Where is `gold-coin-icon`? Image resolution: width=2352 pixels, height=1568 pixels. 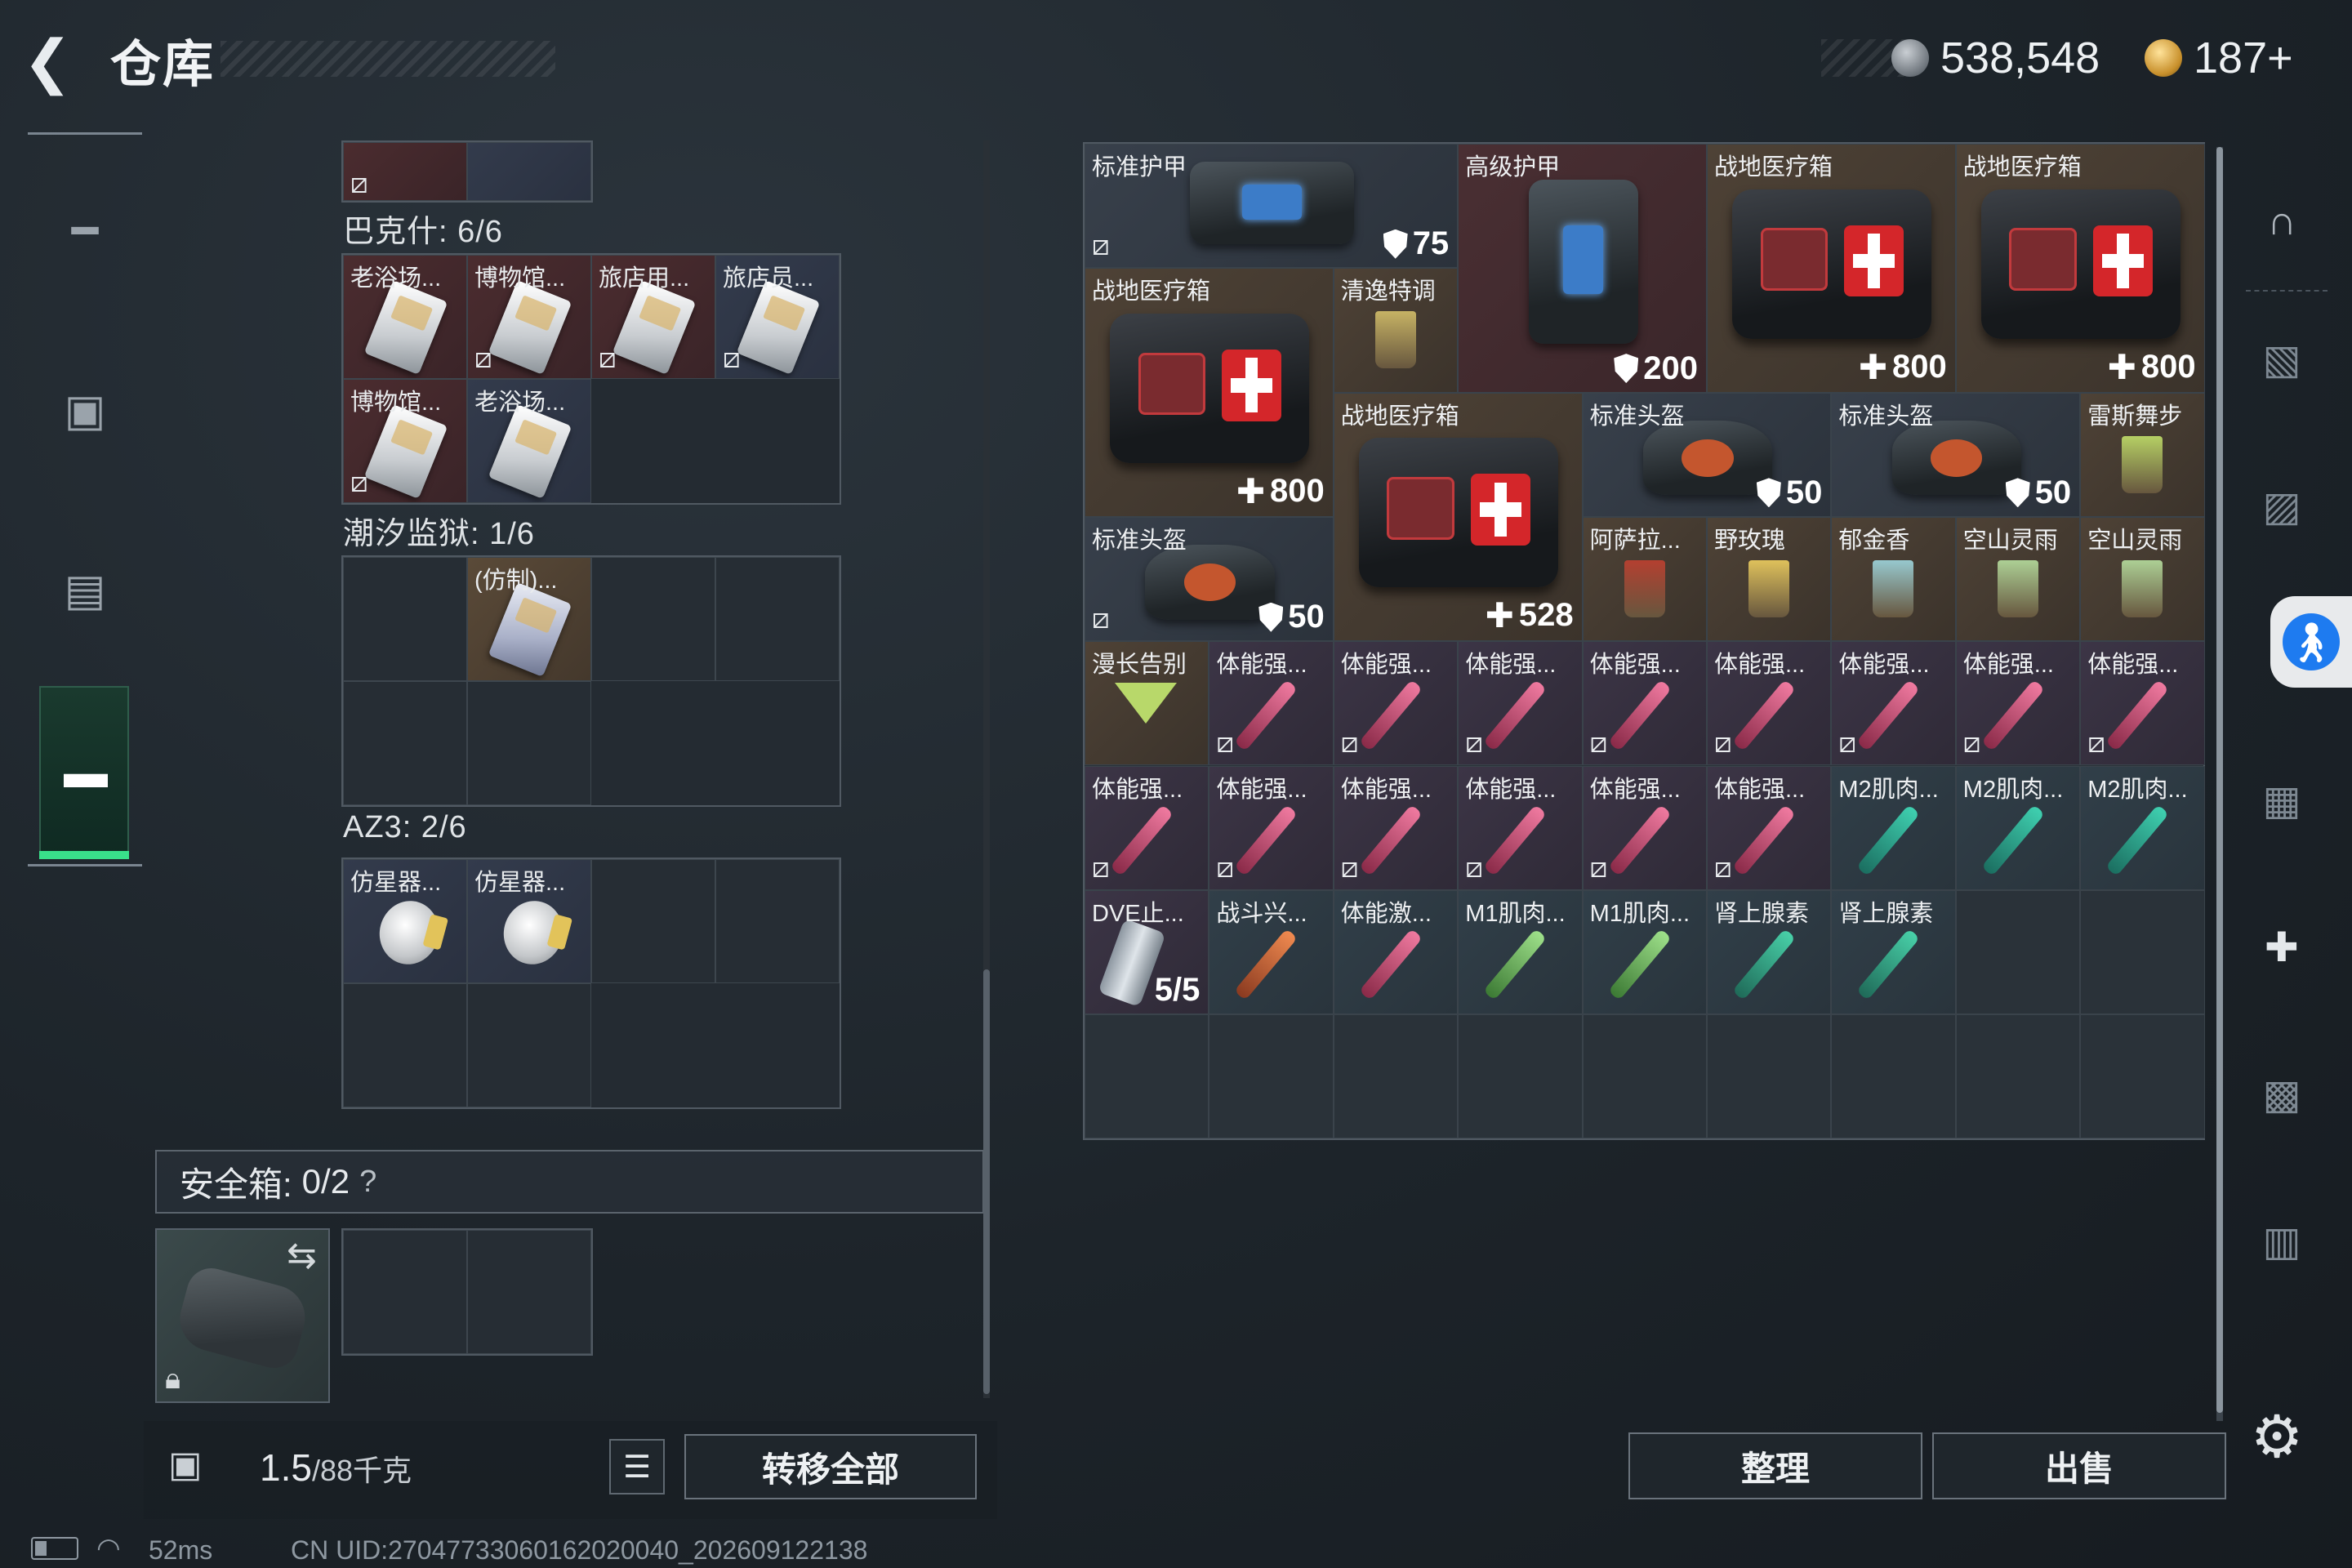
gold-coin-icon is located at coordinates (2163, 58).